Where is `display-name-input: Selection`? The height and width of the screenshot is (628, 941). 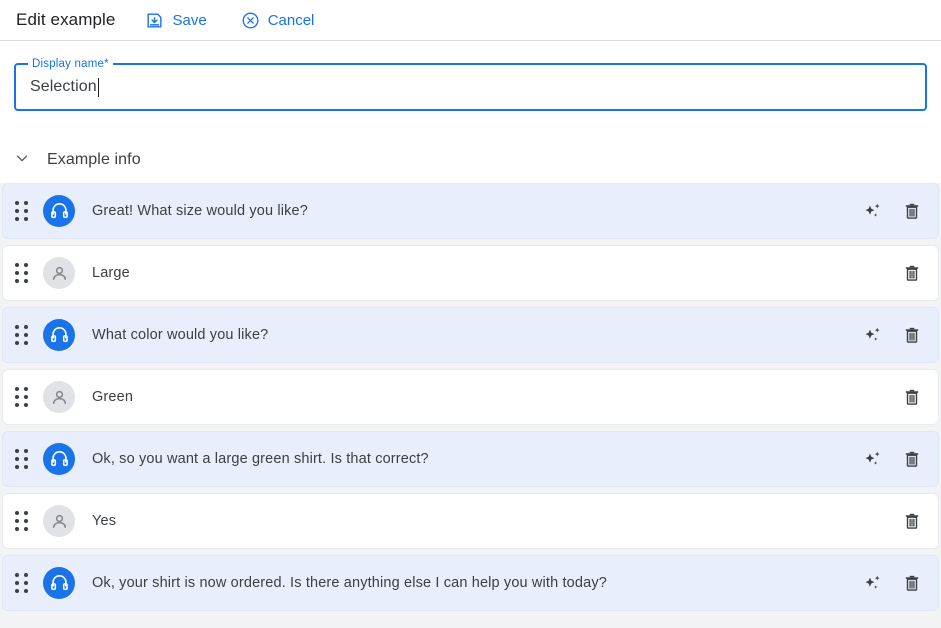
display-name-input: Selection is located at coordinates (63, 87).